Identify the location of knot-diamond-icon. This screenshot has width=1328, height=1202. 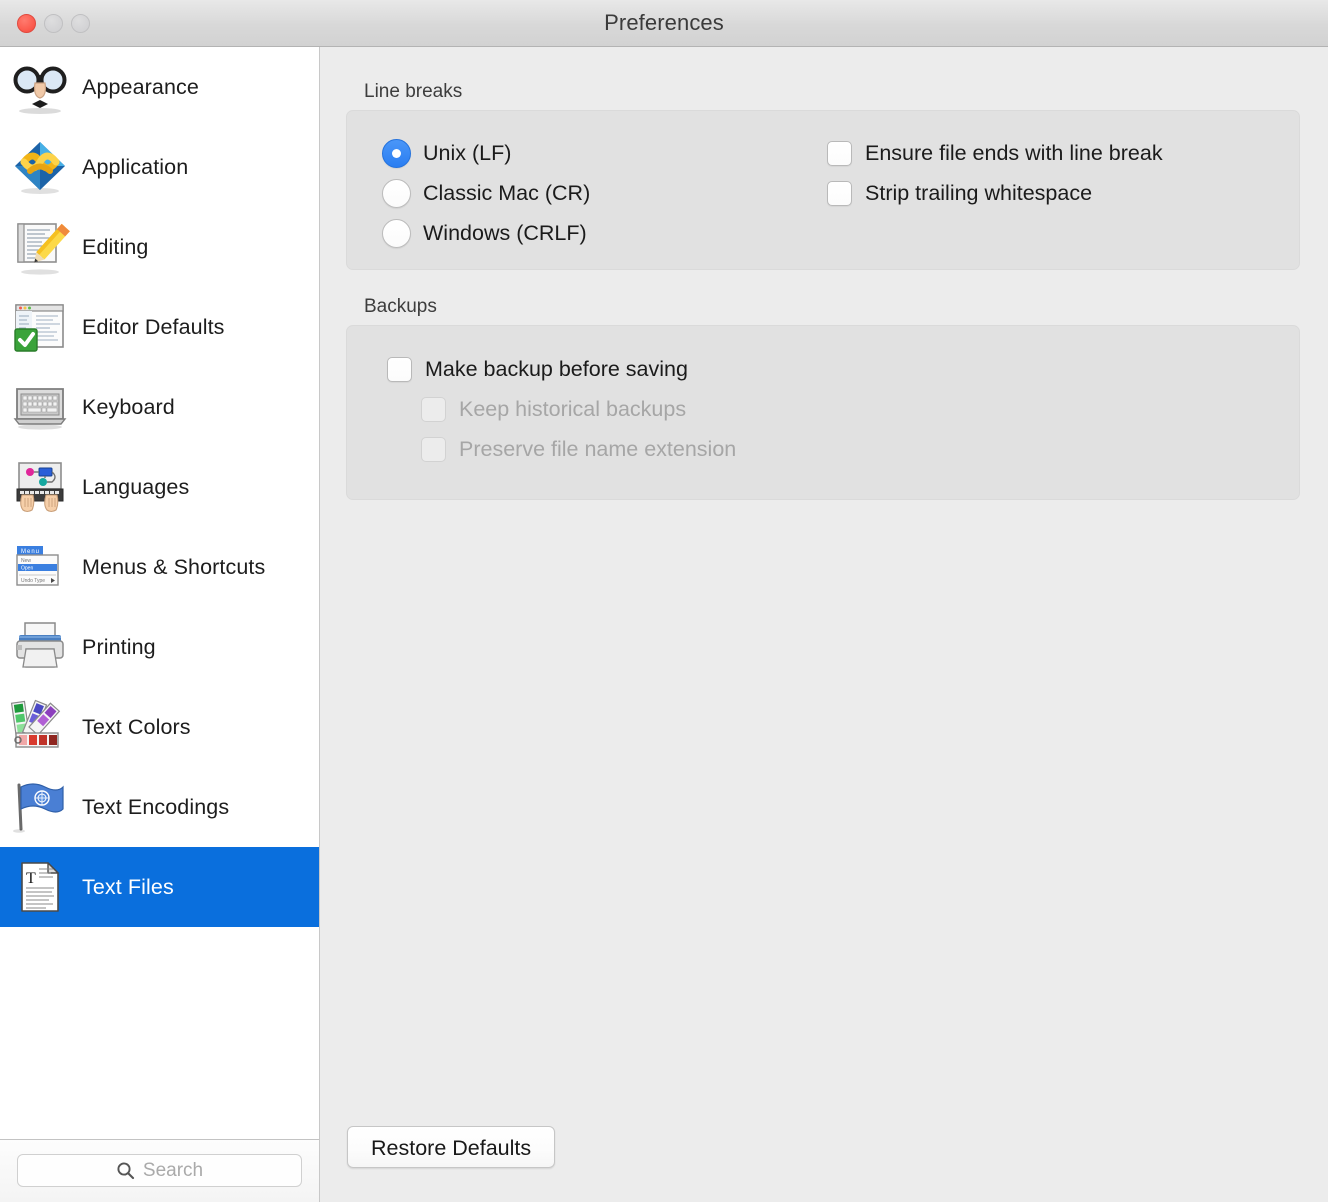
(40, 167).